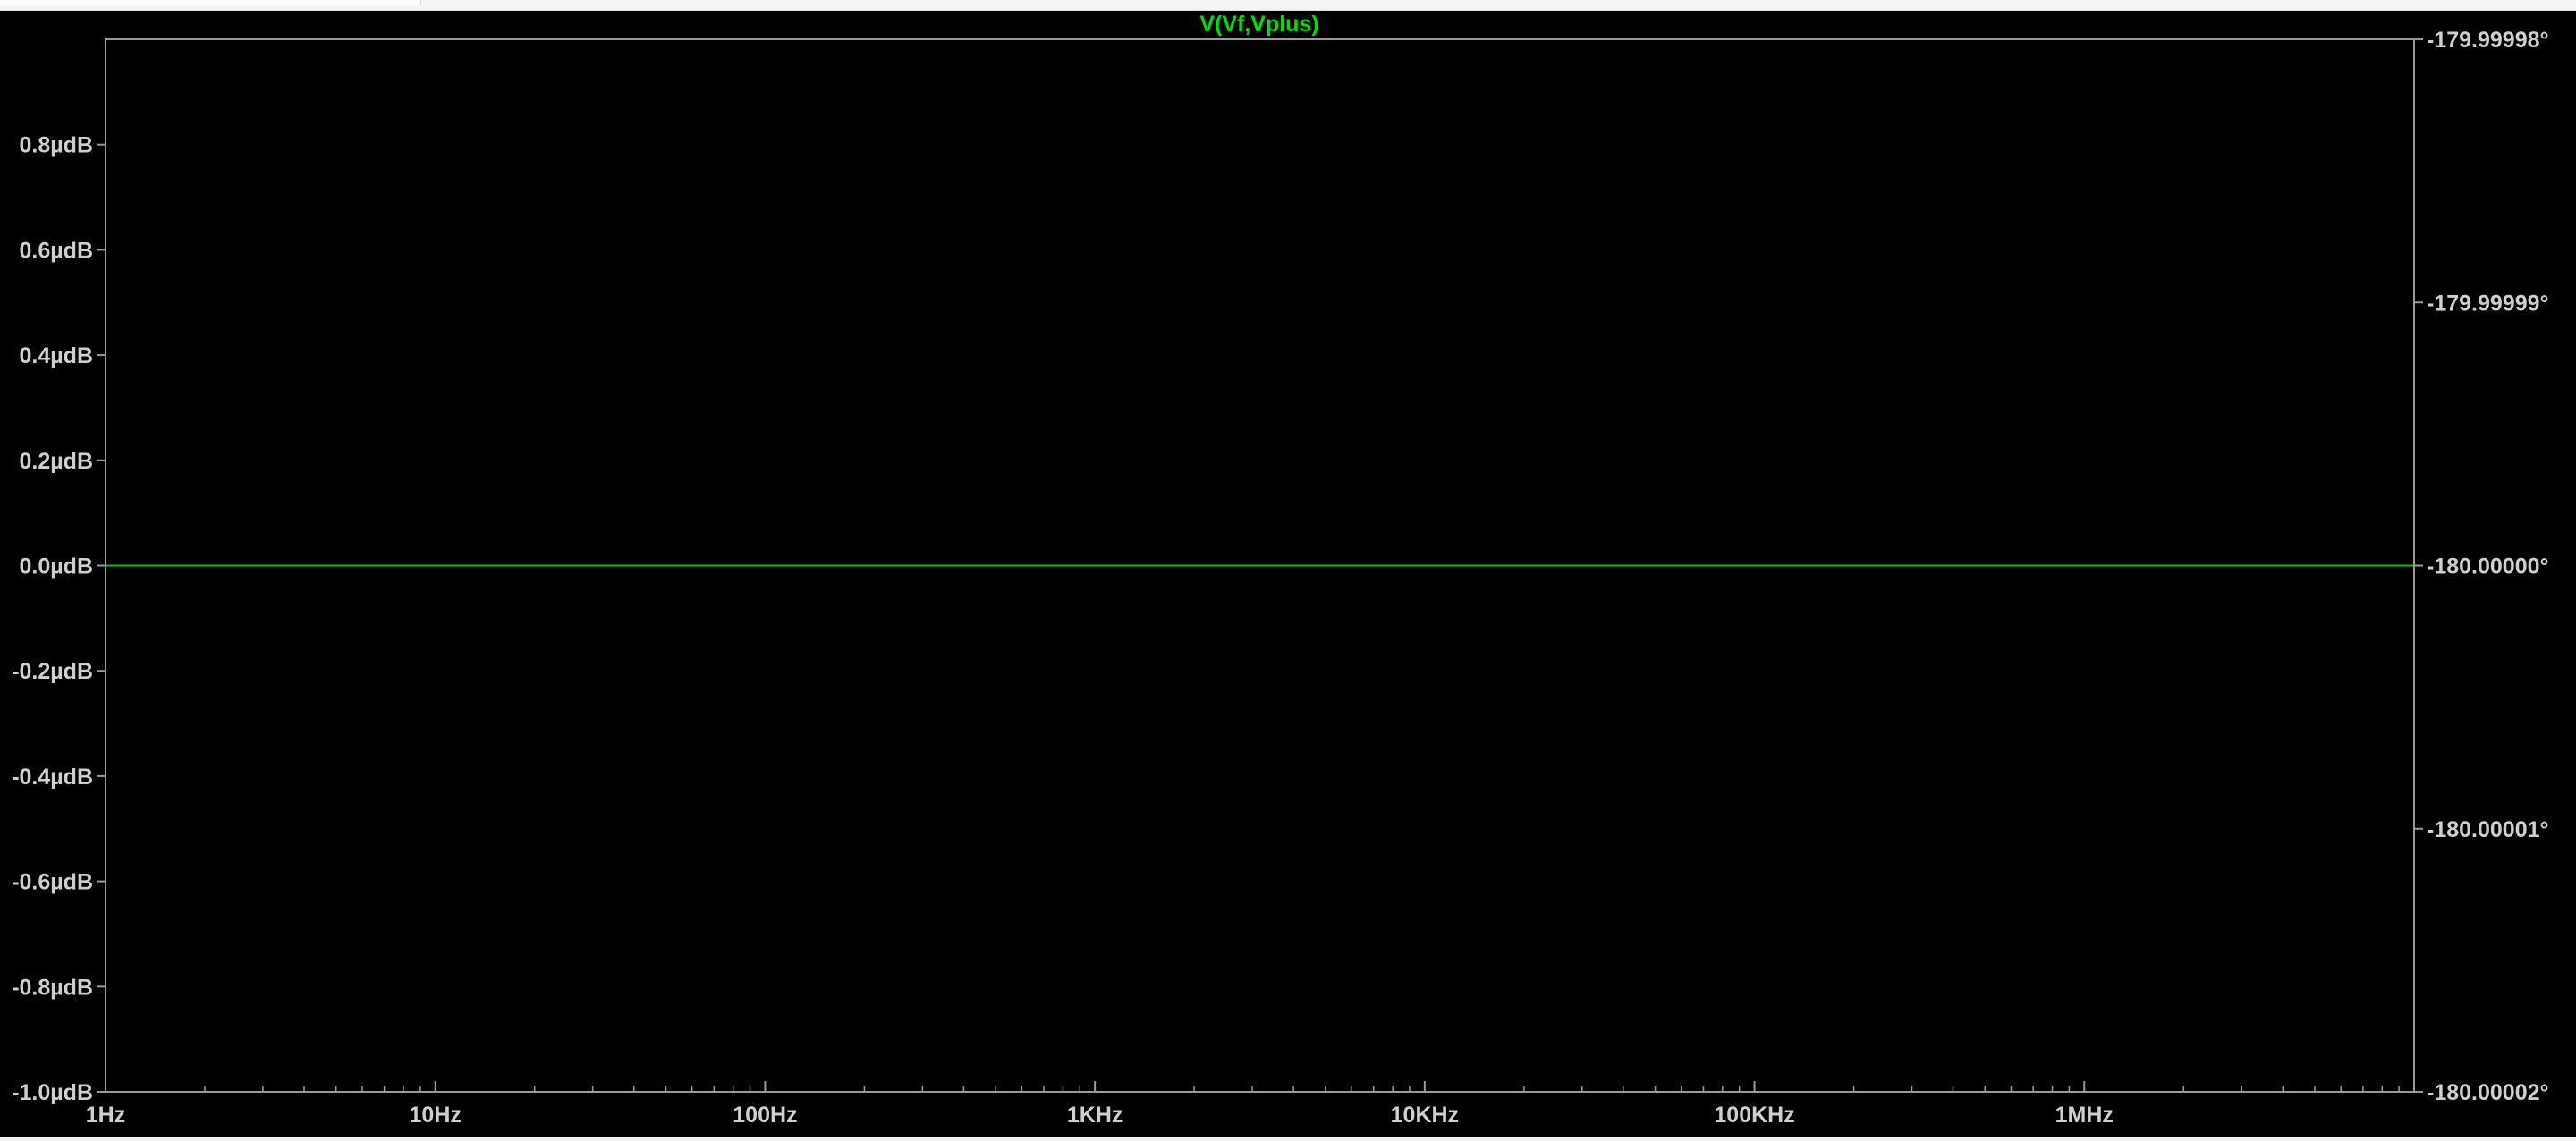  I want to click on x-tick-label: 10Hz, so click(436, 1115).